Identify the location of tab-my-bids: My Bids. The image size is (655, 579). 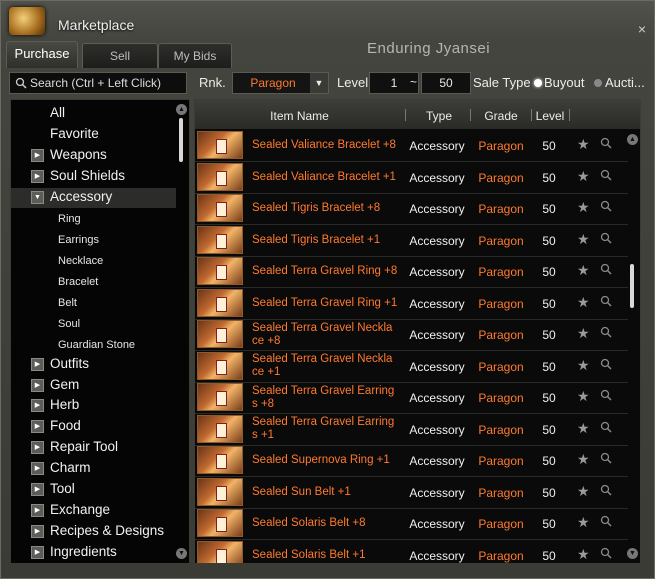
(195, 55).